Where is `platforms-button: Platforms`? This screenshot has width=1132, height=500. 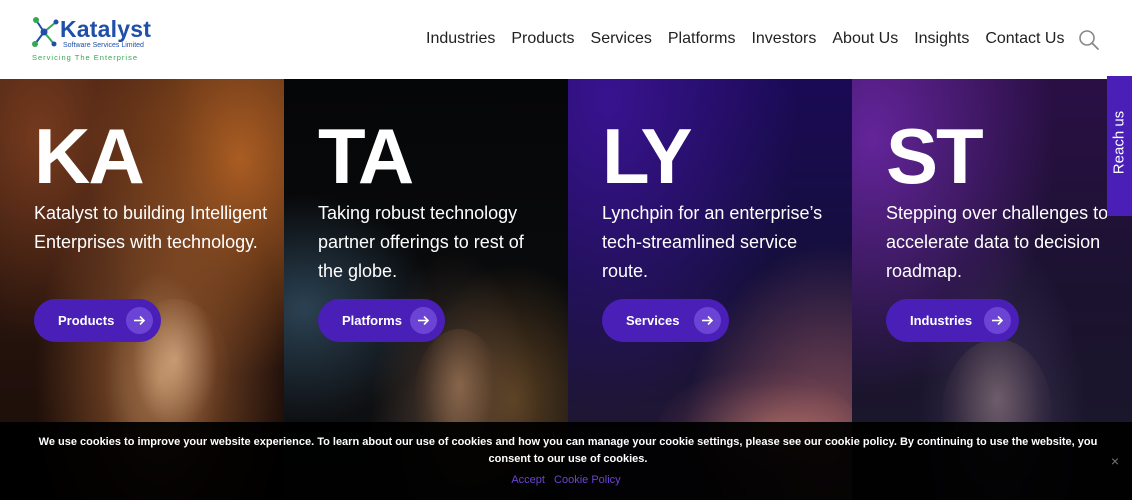 platforms-button: Platforms is located at coordinates (381, 320).